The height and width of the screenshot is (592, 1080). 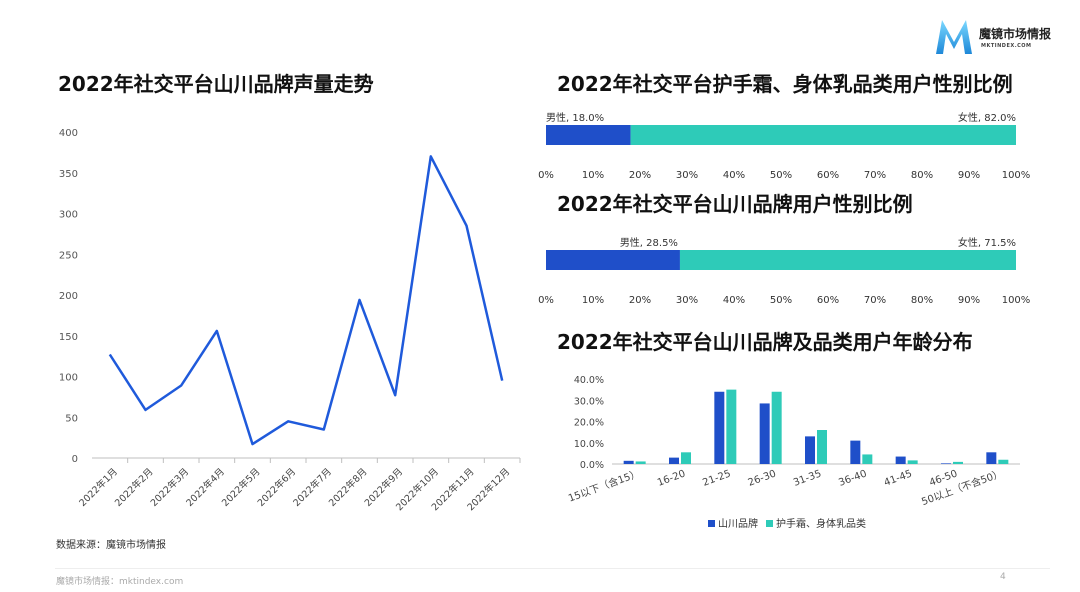 I want to click on female-data-label: 女性, 71.5%, so click(x=987, y=242).